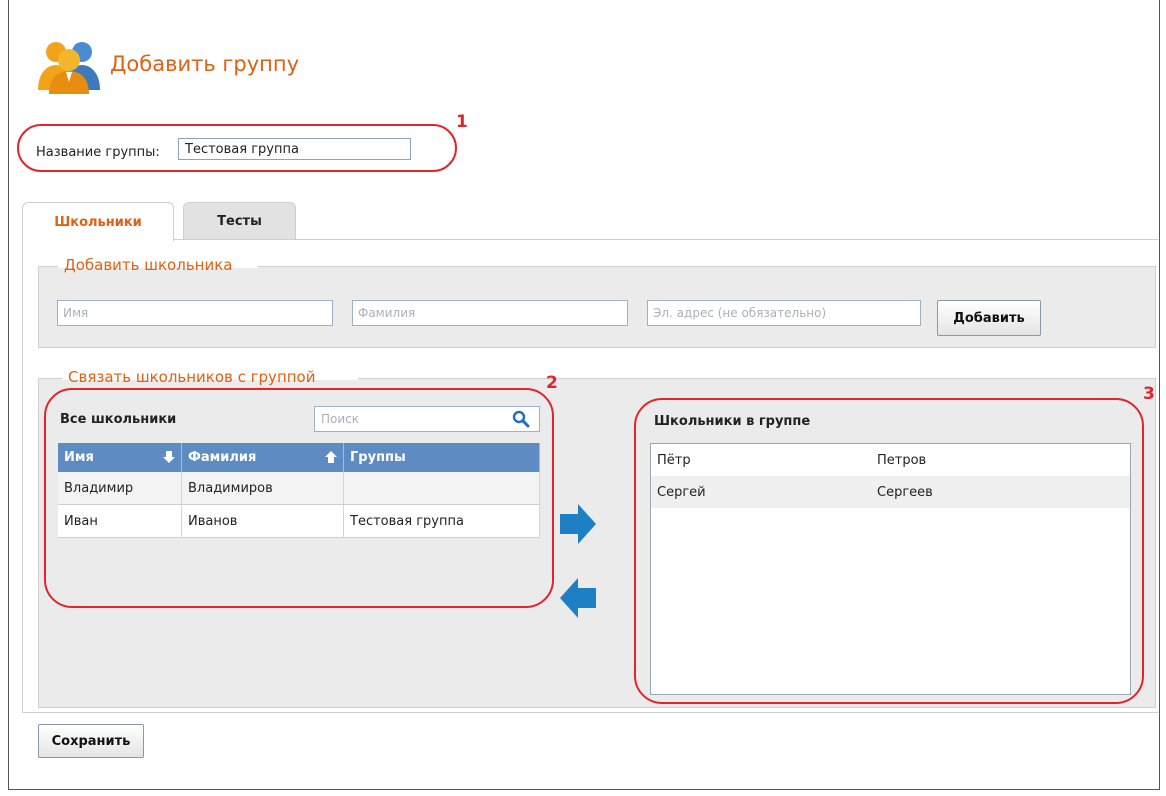  I want to click on list-item: Сергей Сергеев, so click(890, 492).